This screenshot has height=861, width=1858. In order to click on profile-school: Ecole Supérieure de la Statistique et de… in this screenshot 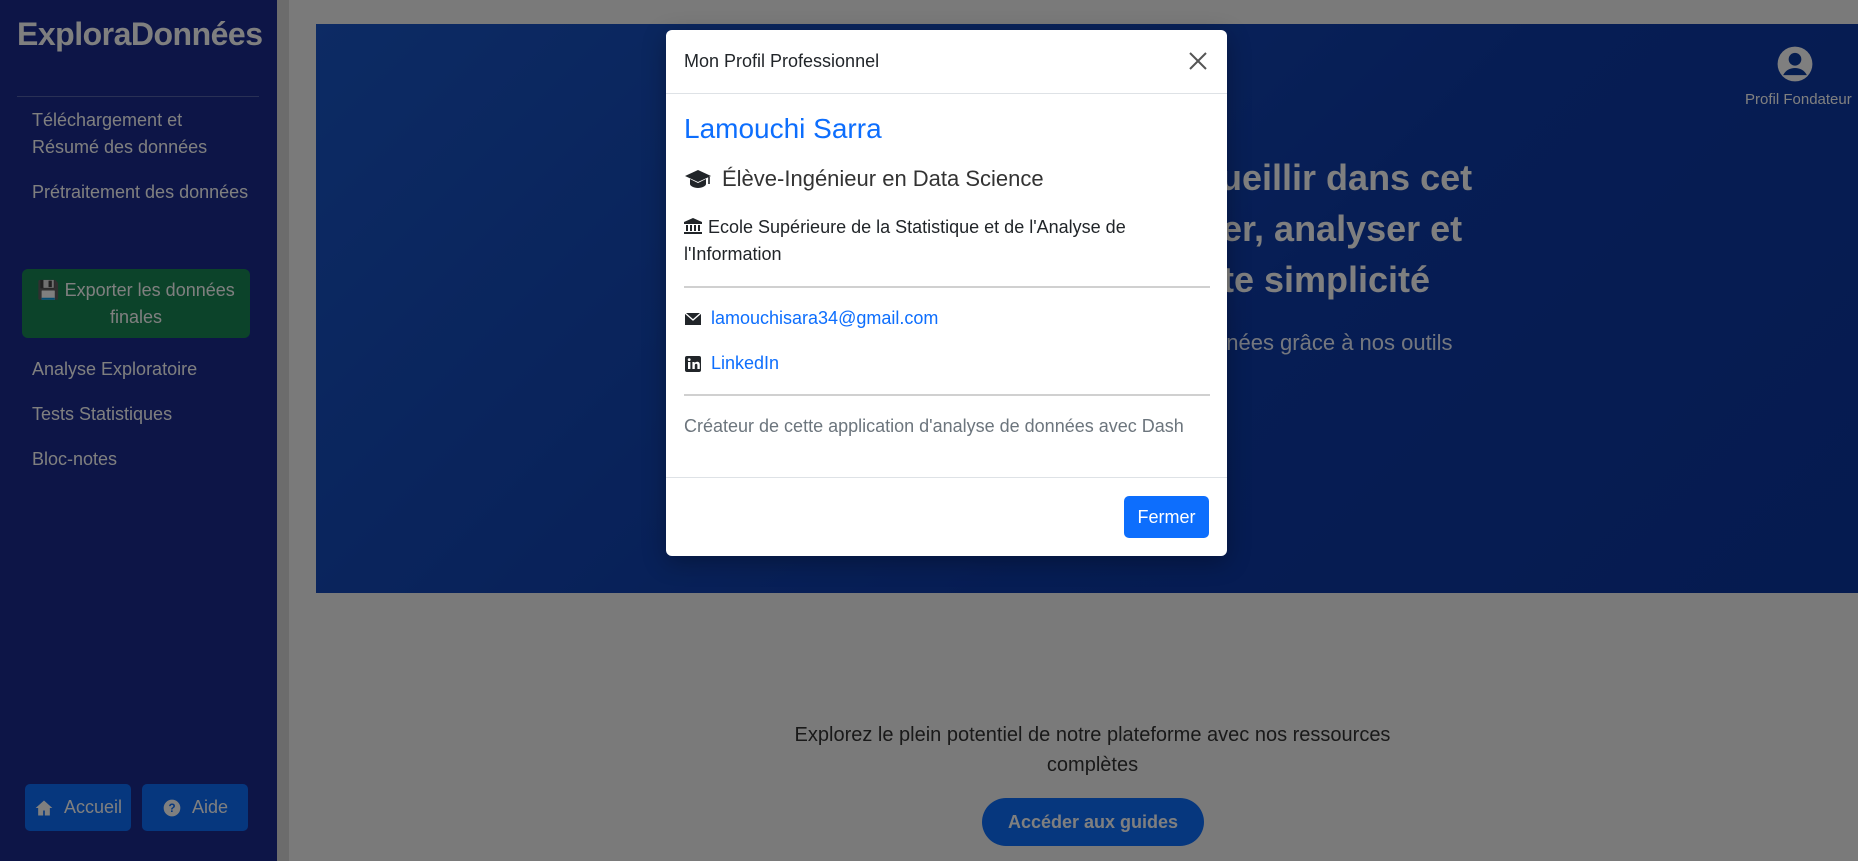, I will do `click(944, 241)`.